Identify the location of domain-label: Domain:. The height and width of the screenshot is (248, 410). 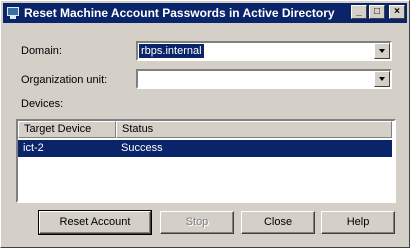
(41, 51).